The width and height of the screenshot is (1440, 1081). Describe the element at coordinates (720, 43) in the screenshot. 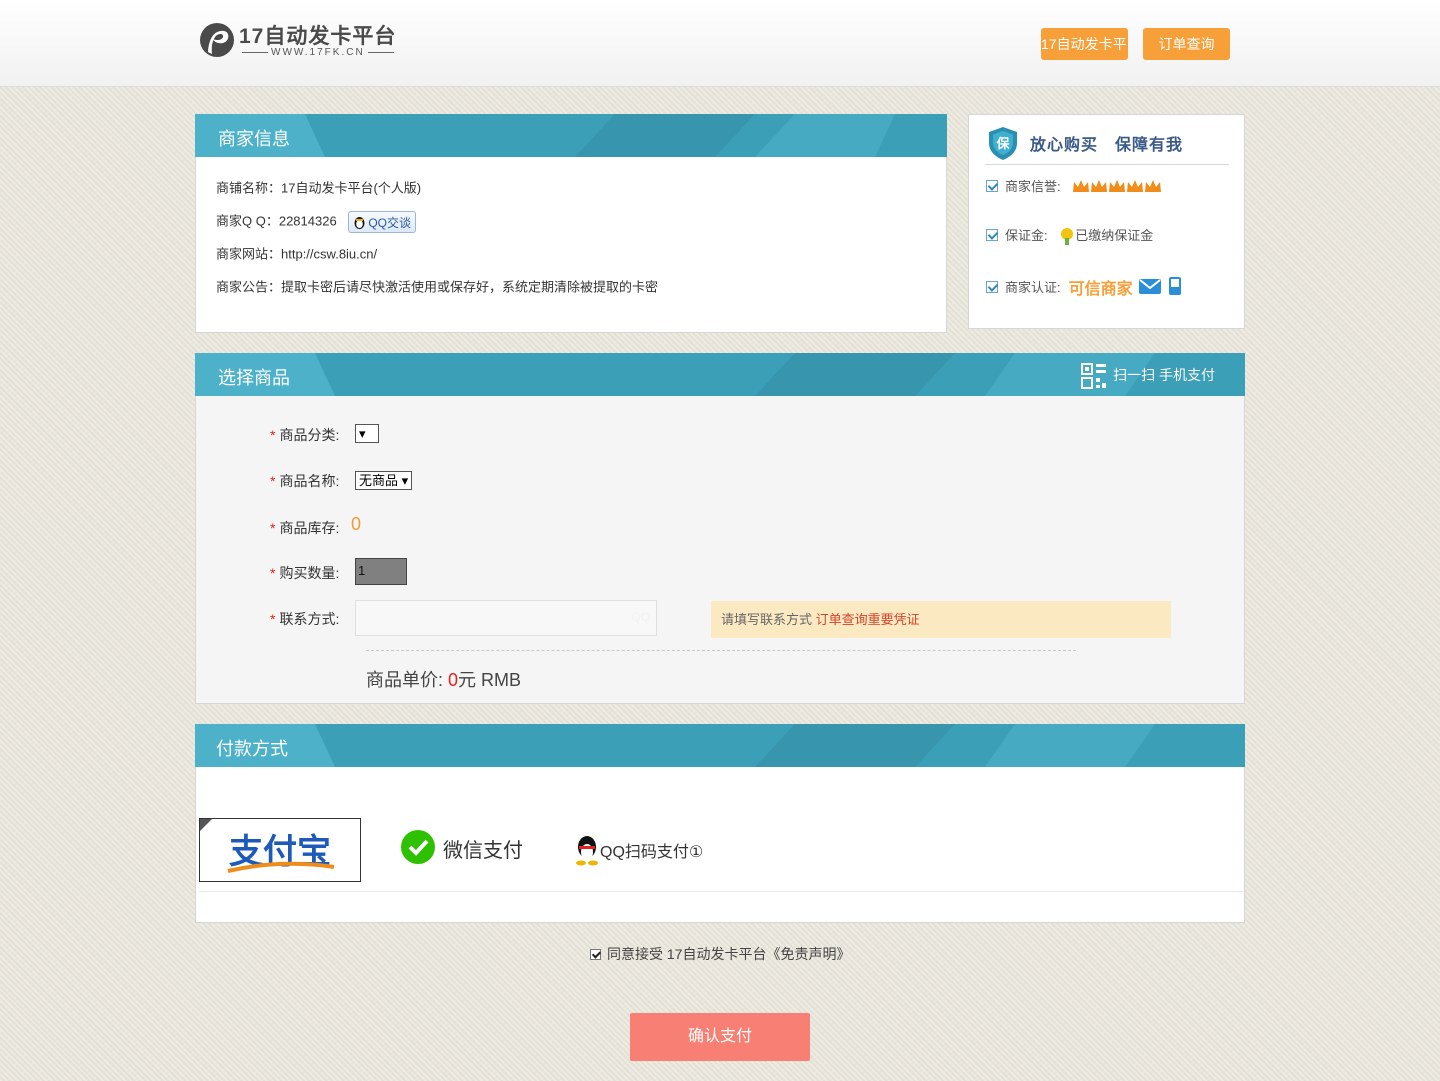

I see `site-header: 17自动发卡平台 WWW.17FK.CN 17自动发卡平台 订单查询` at that location.